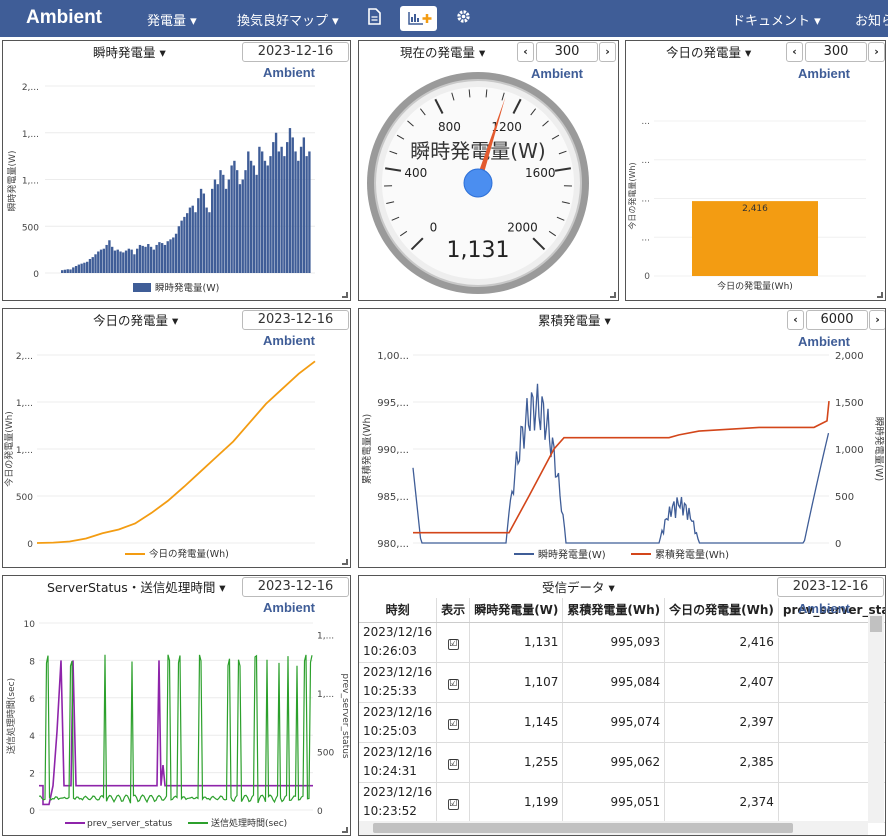 Image resolution: width=888 pixels, height=838 pixels. I want to click on y-axis-label: 瞬時発電量(W), so click(12, 181).